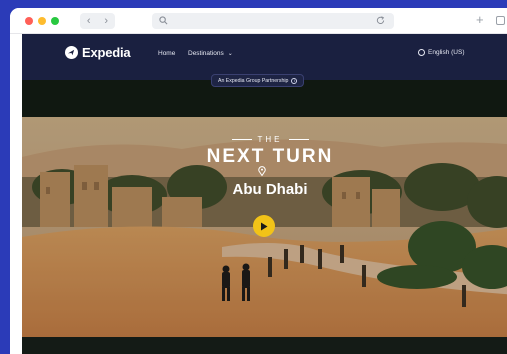  I want to click on language-selector: English (US), so click(441, 52).